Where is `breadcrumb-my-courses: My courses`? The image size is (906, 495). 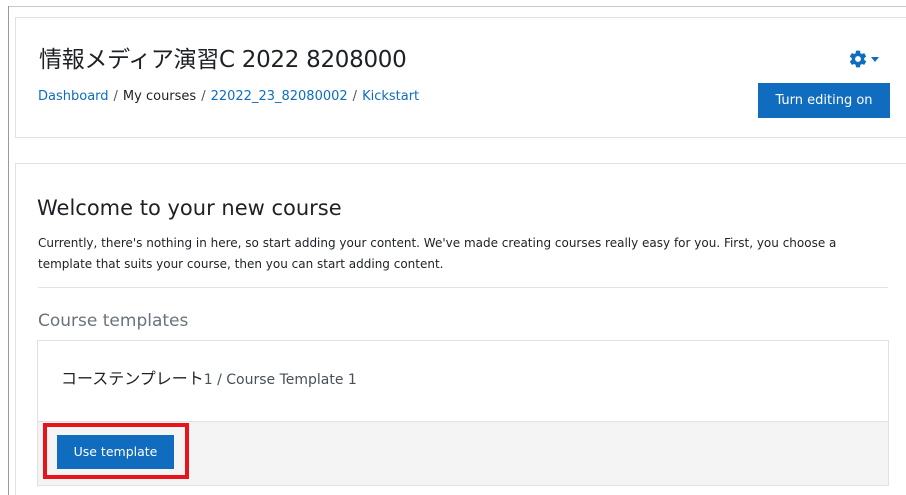
breadcrumb-my-courses: My courses is located at coordinates (159, 96).